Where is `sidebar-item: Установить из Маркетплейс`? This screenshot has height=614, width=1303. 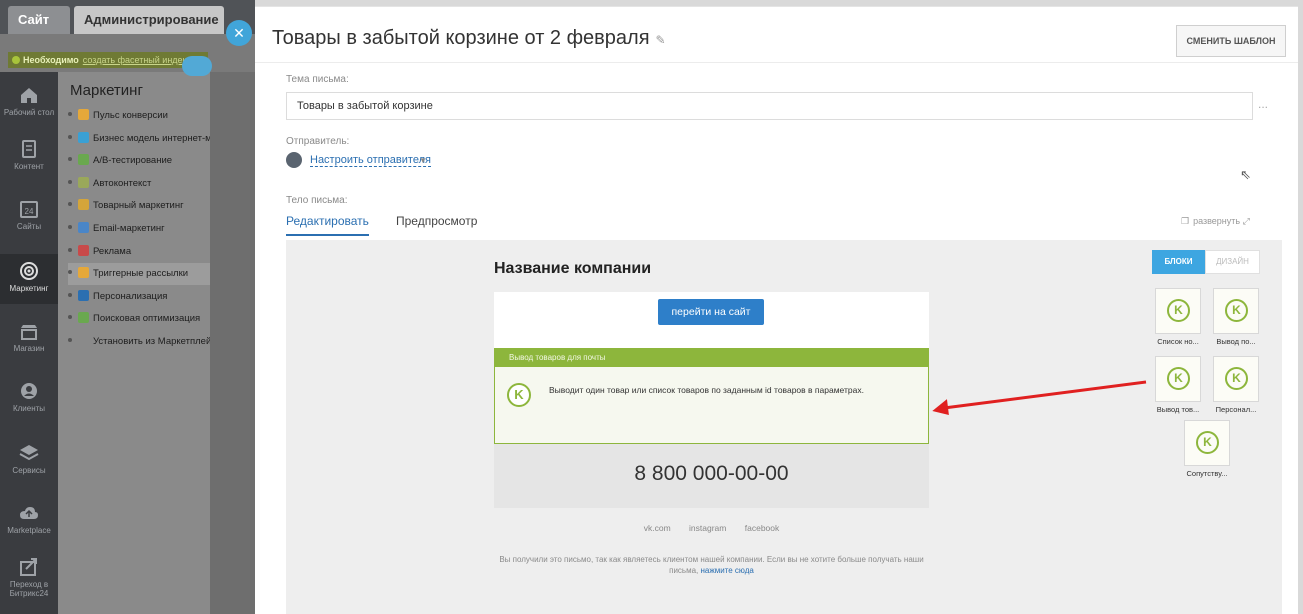 sidebar-item: Установить из Маркетплейс is located at coordinates (139, 342).